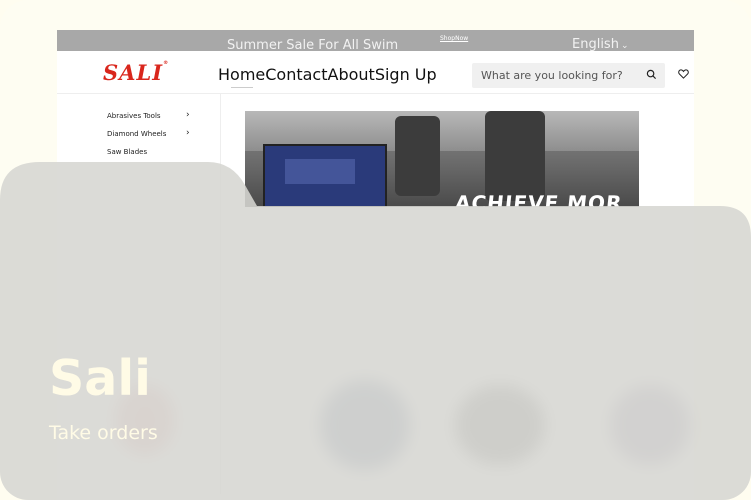 The width and height of the screenshot is (751, 500). What do you see at coordinates (100, 378) in the screenshot?
I see `overlay-title: Sali` at bounding box center [100, 378].